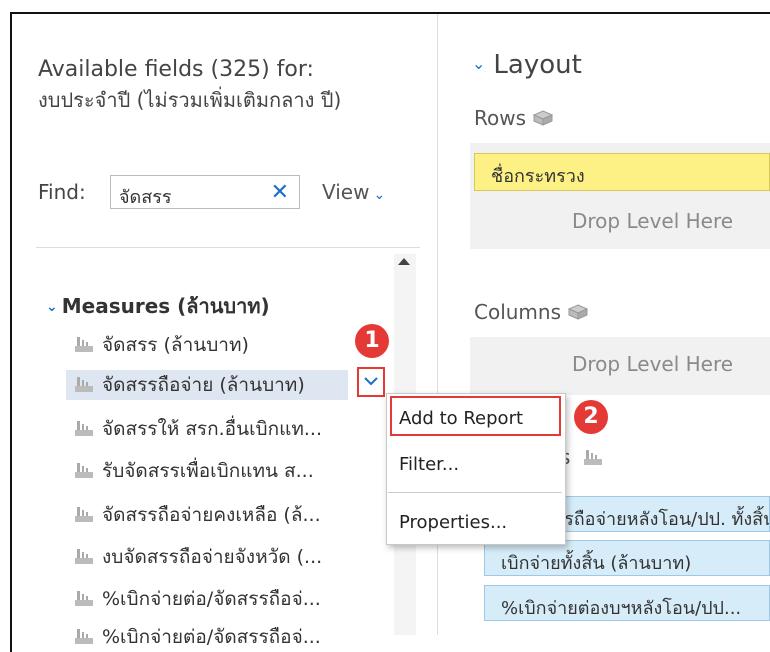 The image size is (770, 652). I want to click on add-to-report-highlight, so click(475, 416).